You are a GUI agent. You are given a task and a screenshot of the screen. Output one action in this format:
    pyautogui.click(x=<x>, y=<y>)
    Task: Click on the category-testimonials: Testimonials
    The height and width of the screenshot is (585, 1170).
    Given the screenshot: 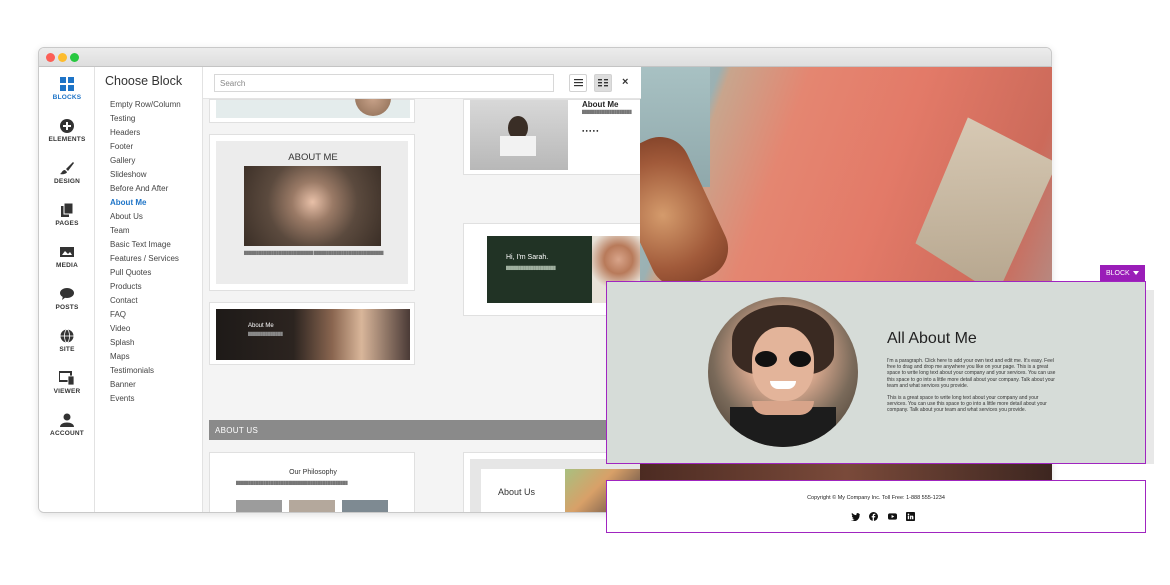 What is the action you would take?
    pyautogui.click(x=132, y=370)
    